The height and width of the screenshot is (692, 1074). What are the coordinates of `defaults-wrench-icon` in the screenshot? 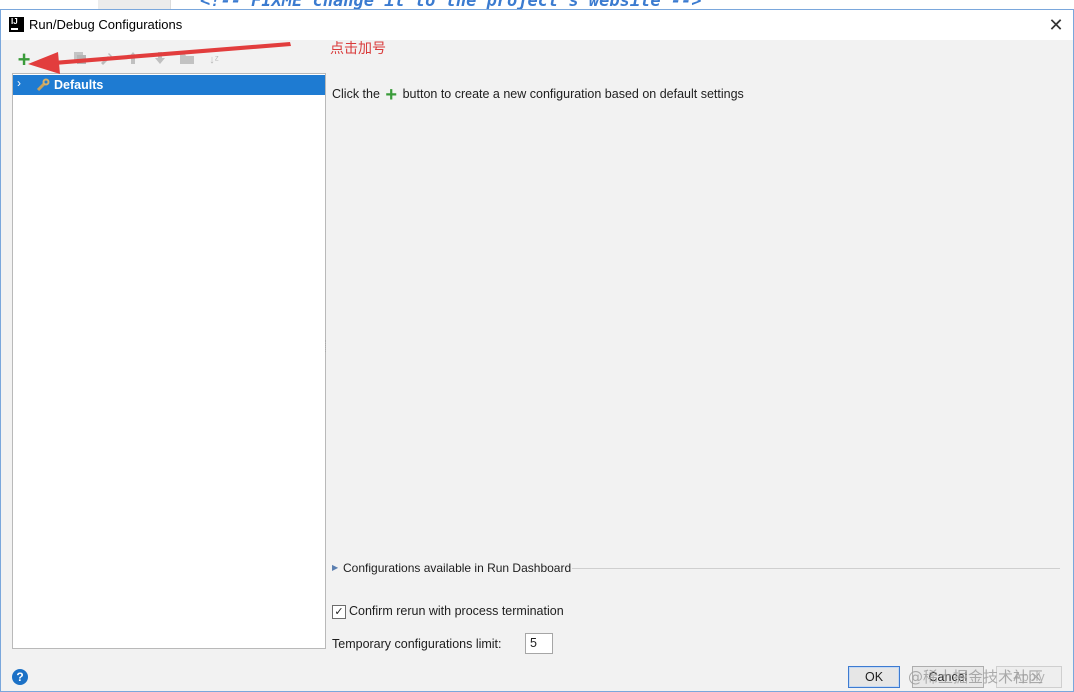 It's located at (43, 85).